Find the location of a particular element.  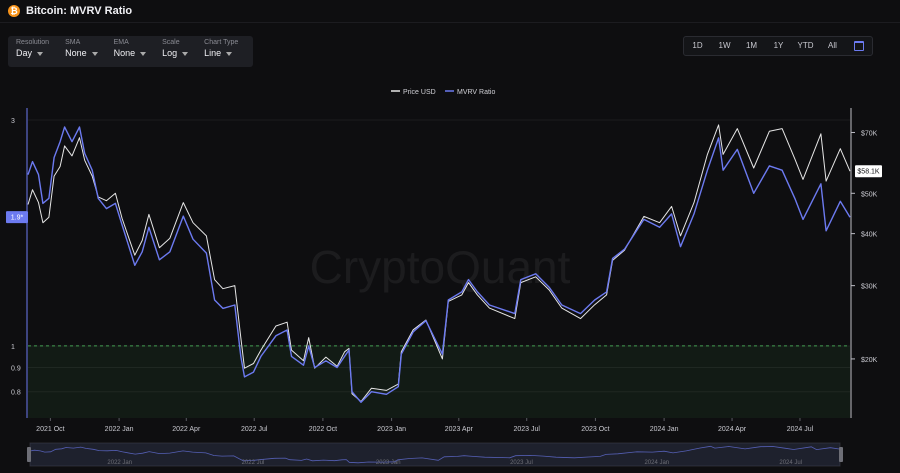

legend-label-price: Price USD is located at coordinates (419, 92).